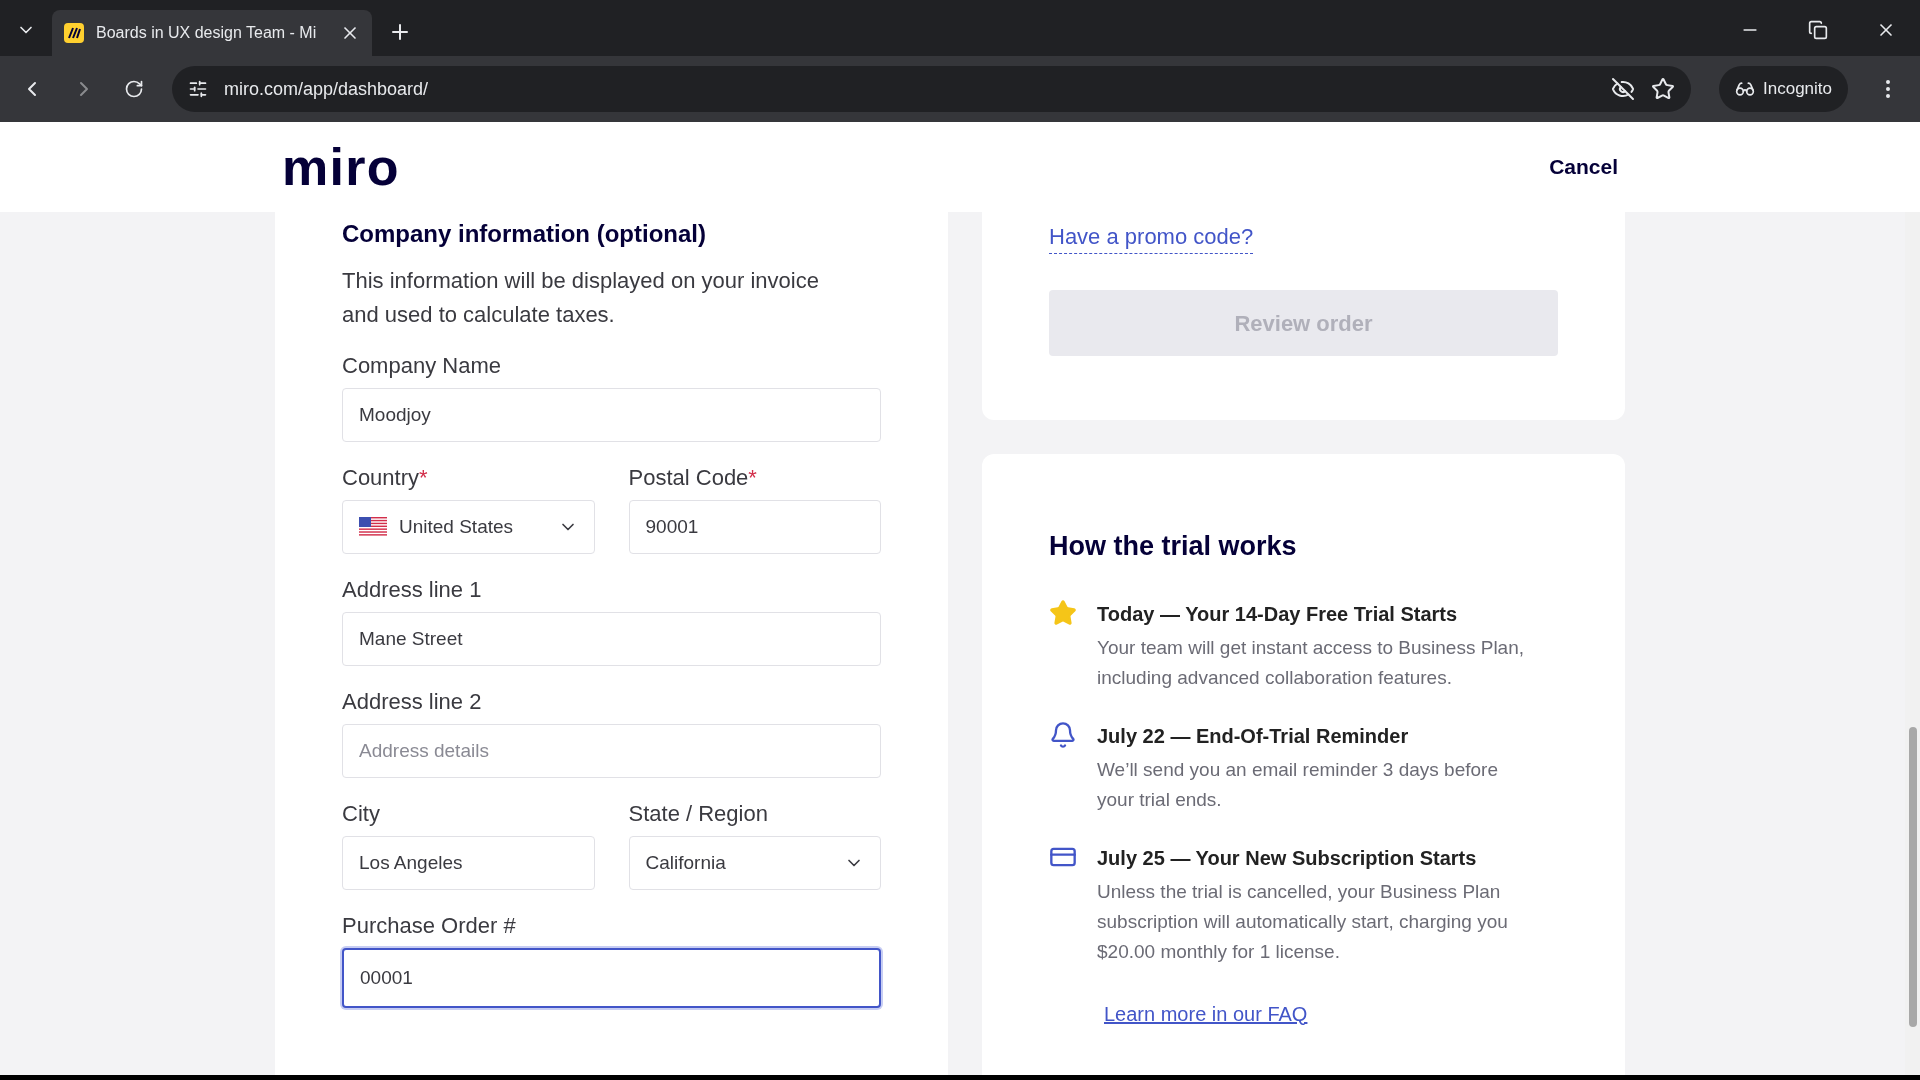  Describe the element at coordinates (381, 478) in the screenshot. I see `field-label: Country` at that location.